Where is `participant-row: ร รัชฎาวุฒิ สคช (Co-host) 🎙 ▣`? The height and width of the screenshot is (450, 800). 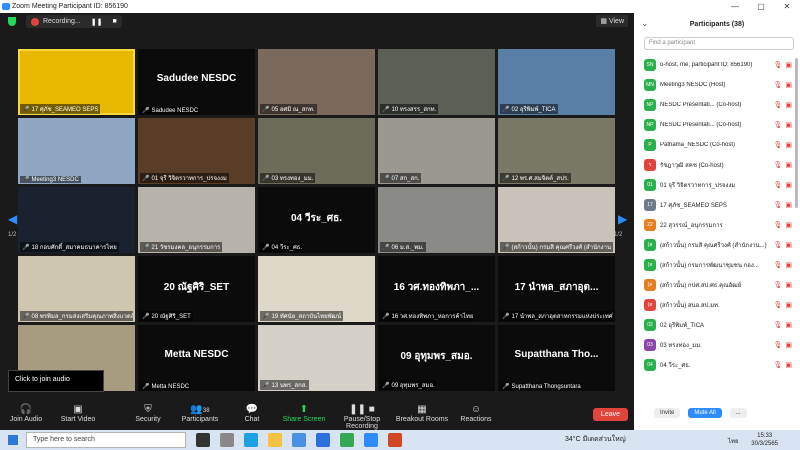 participant-row: ร รัชฎาวุฒิ สคช (Co-host) 🎙 ▣ is located at coordinates (718, 165).